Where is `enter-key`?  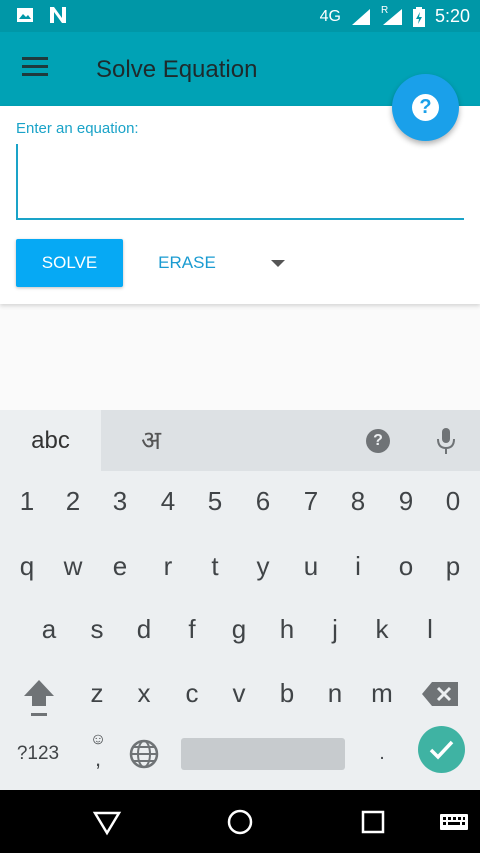
enter-key is located at coordinates (441, 749).